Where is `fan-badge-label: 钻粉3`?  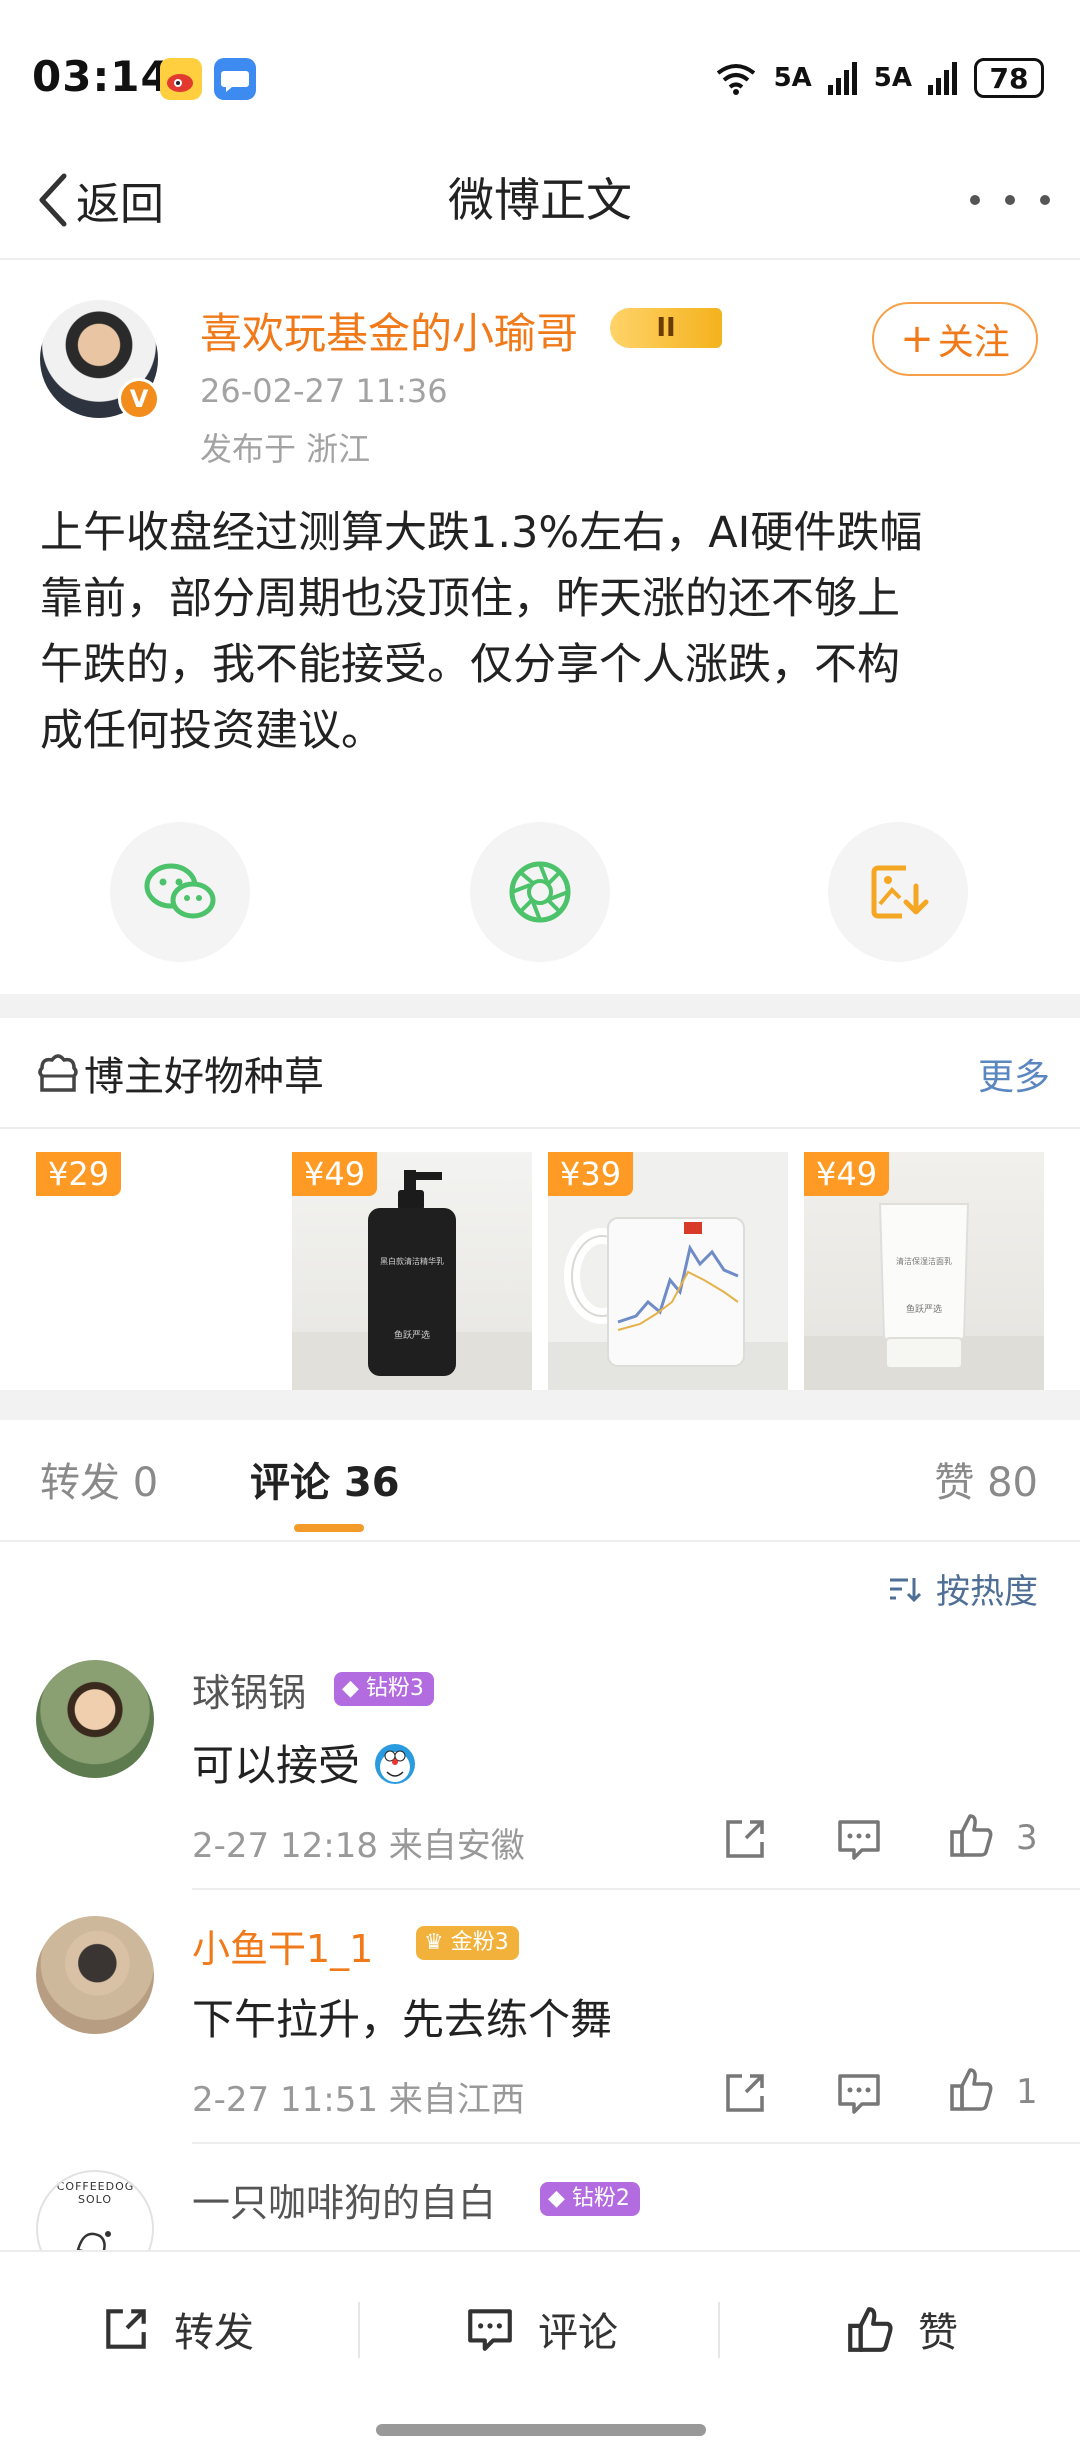
fan-badge-label: 钻粉3 is located at coordinates (394, 1688).